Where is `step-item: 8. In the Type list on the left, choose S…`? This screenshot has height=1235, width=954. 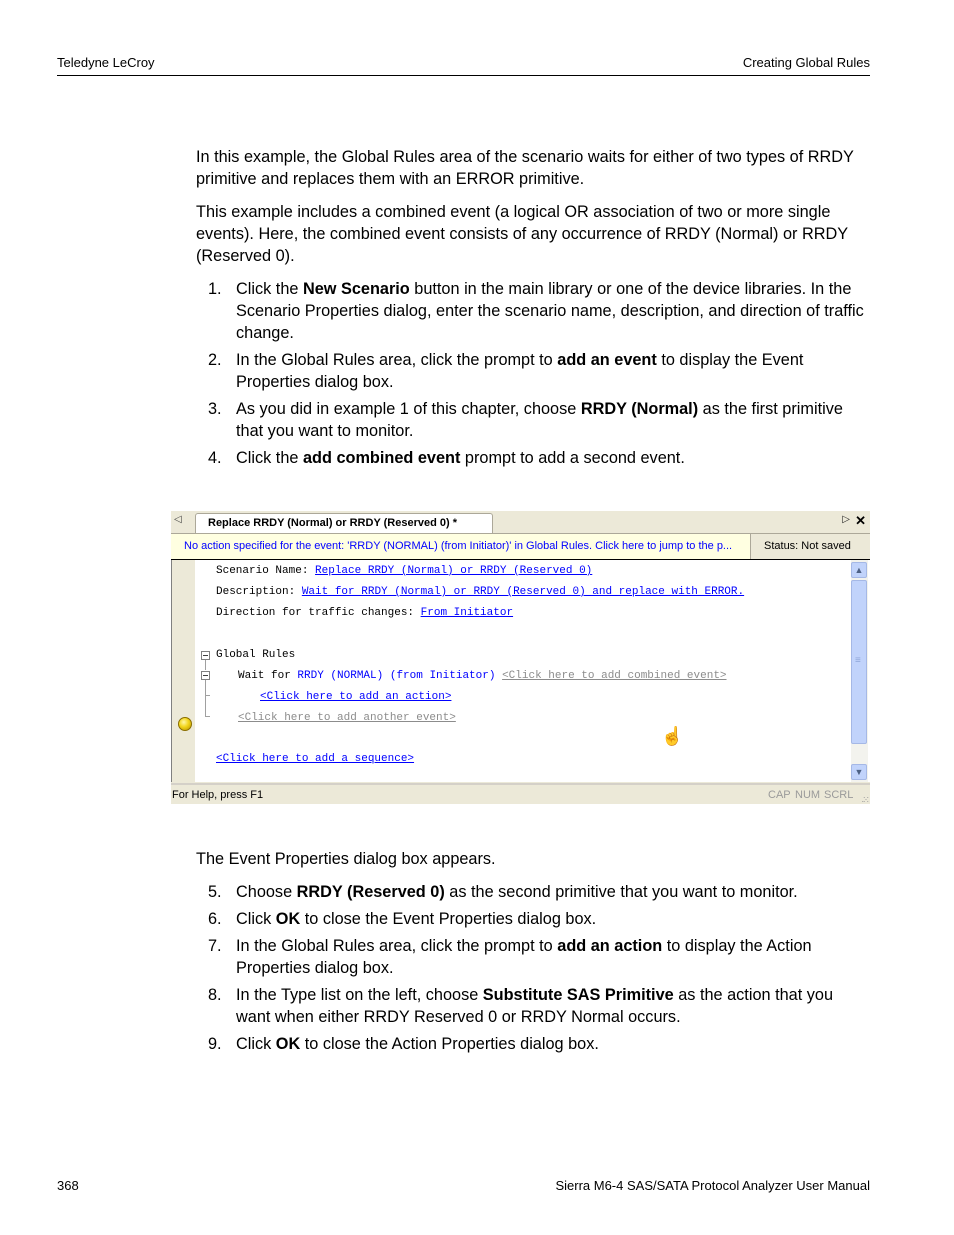
step-item: 8. In the Type list on the left, choose S… is located at coordinates (532, 1006).